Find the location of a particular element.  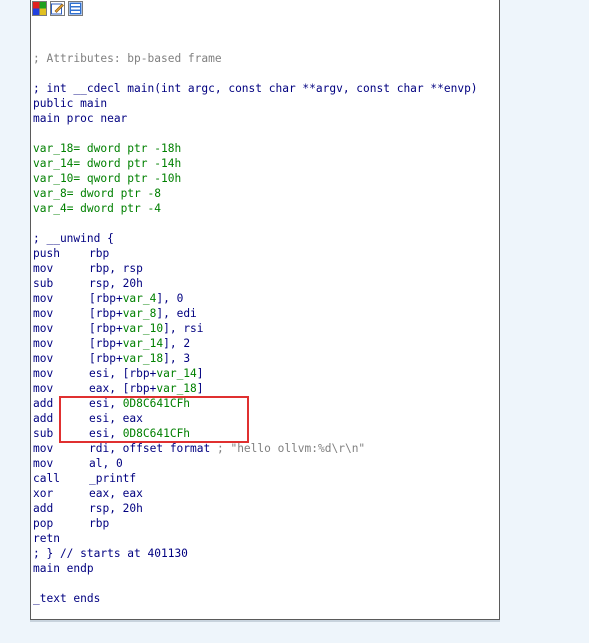

operand-post: ] is located at coordinates (200, 388).